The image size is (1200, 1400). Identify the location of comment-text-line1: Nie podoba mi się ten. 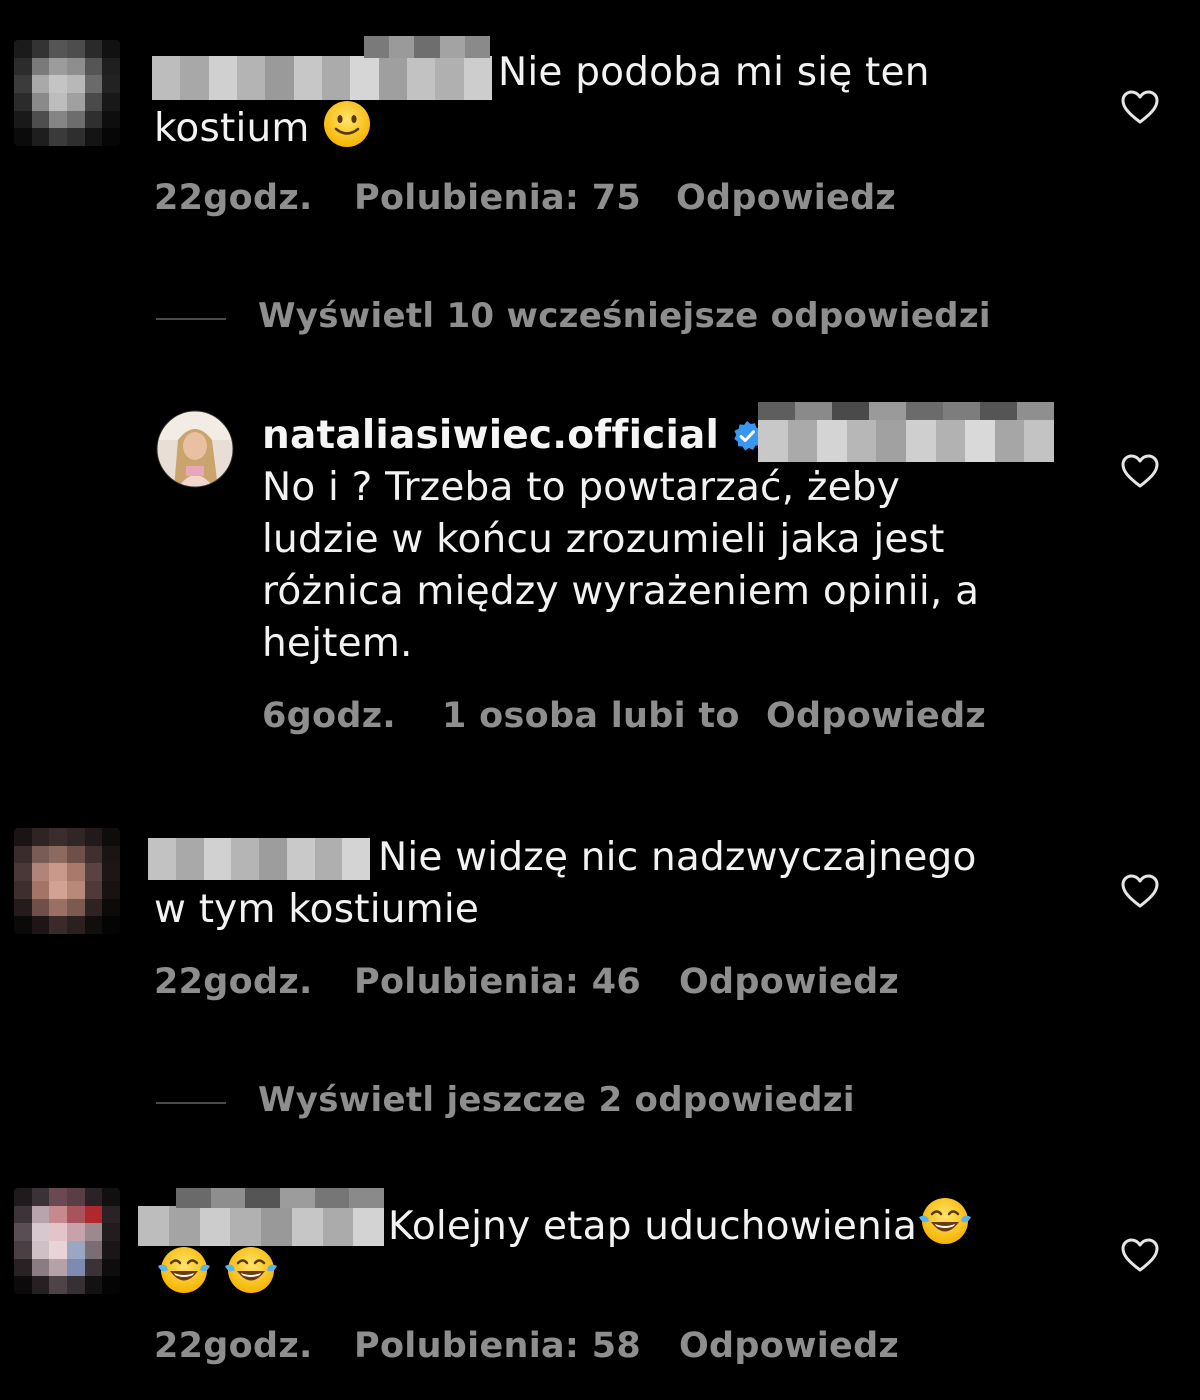
(714, 72).